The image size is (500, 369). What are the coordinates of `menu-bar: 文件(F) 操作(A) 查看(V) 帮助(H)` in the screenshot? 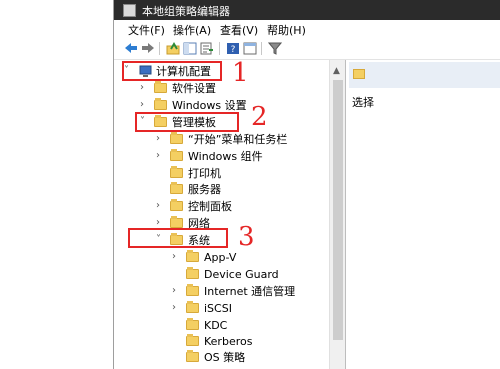 It's located at (307, 29).